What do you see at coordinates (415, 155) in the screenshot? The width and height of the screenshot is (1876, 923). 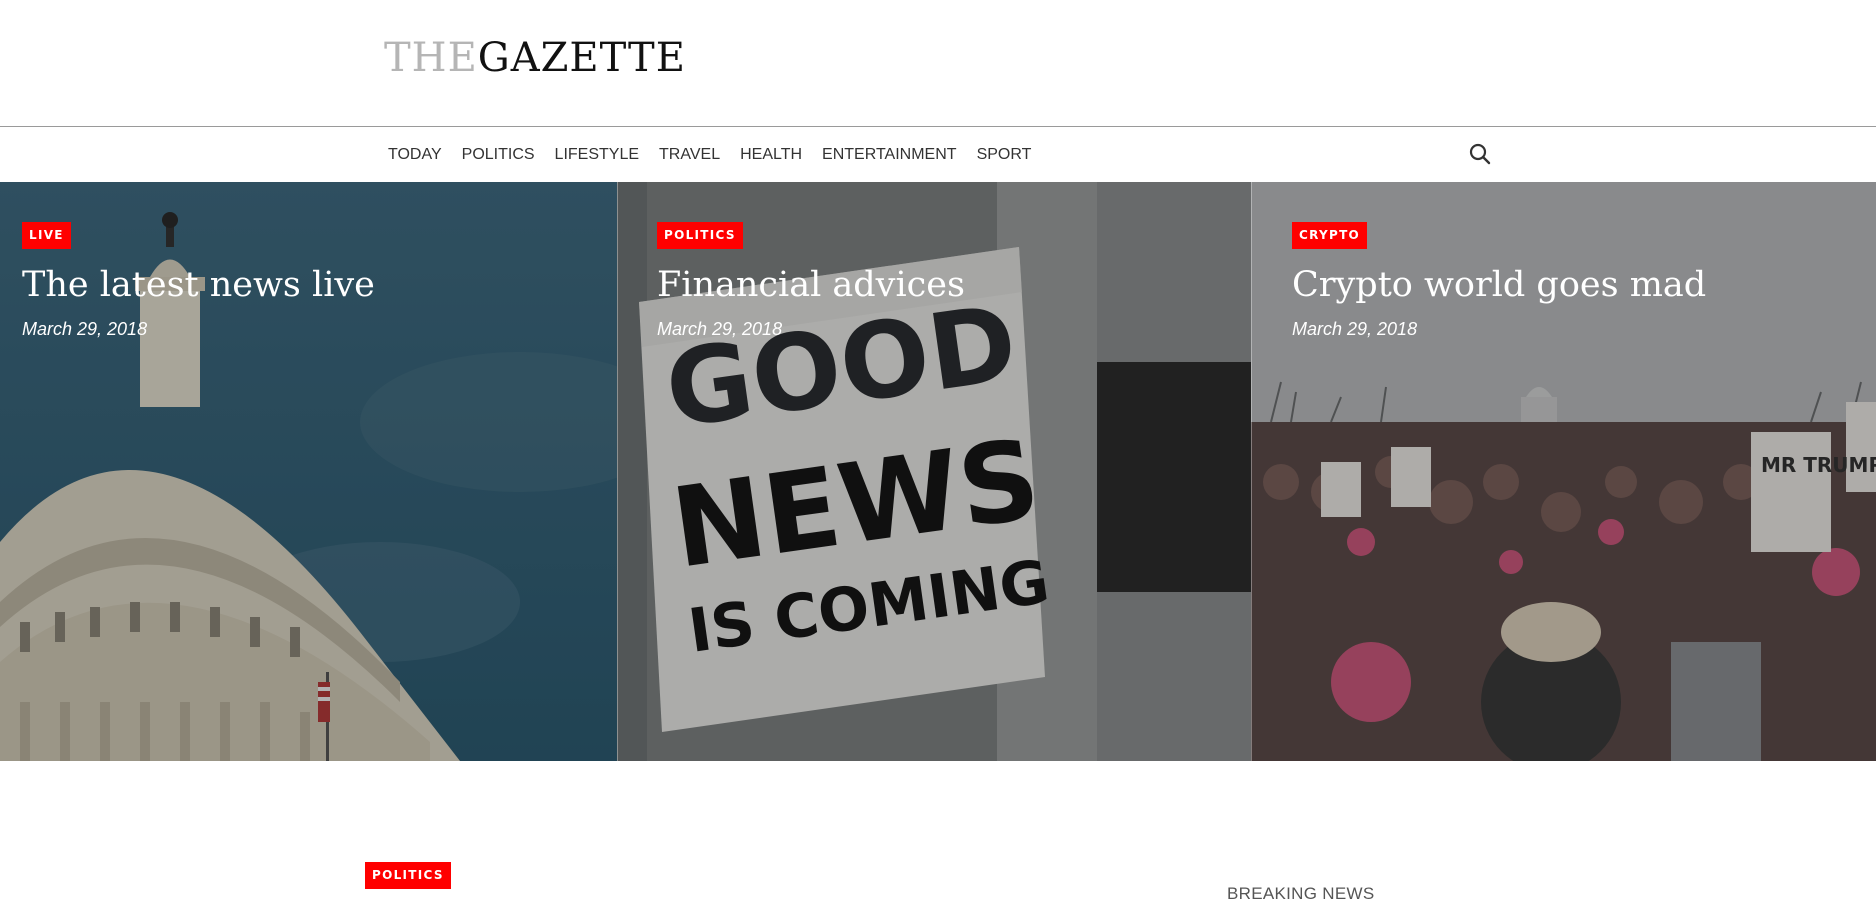 I see `nav-item-today: TODAY` at bounding box center [415, 155].